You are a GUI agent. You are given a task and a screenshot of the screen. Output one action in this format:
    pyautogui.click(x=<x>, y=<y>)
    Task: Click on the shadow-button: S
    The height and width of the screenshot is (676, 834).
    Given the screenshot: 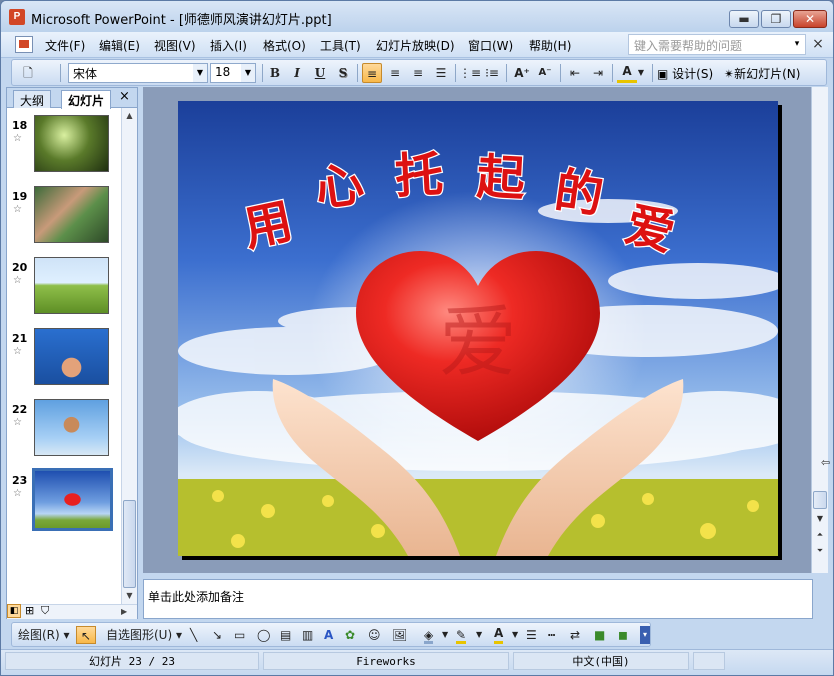 What is the action you would take?
    pyautogui.click(x=343, y=73)
    